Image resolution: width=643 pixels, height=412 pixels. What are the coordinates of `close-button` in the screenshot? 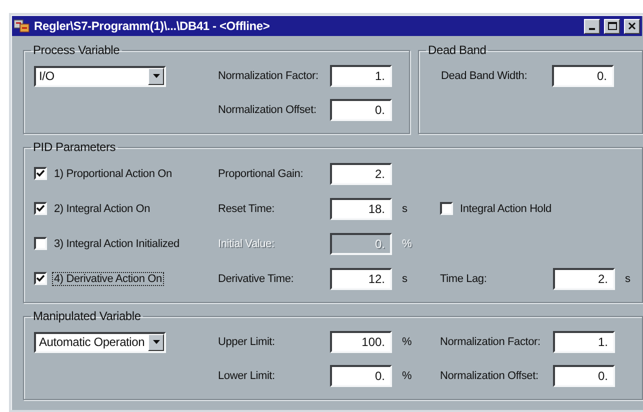 It's located at (632, 26).